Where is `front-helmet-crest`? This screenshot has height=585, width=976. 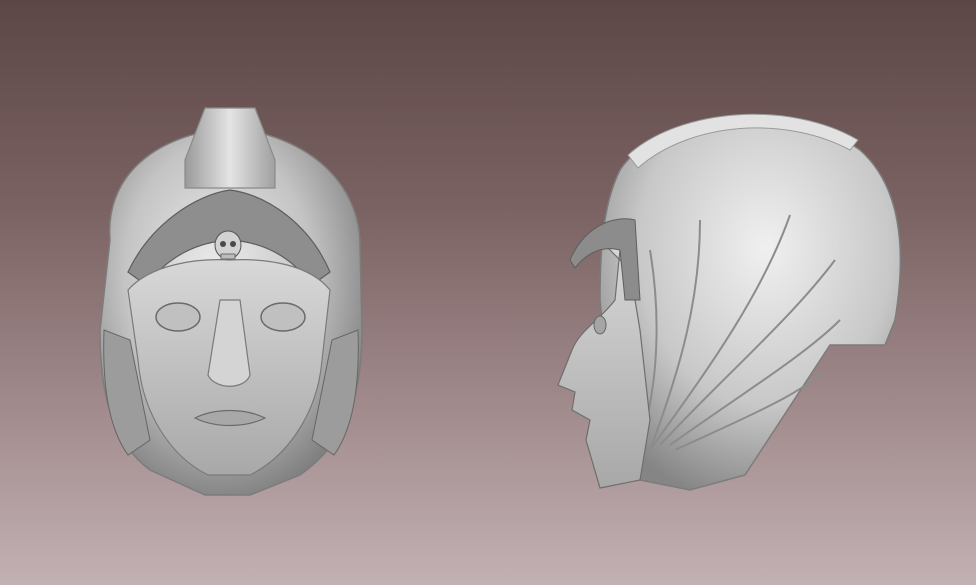
front-helmet-crest is located at coordinates (230, 148).